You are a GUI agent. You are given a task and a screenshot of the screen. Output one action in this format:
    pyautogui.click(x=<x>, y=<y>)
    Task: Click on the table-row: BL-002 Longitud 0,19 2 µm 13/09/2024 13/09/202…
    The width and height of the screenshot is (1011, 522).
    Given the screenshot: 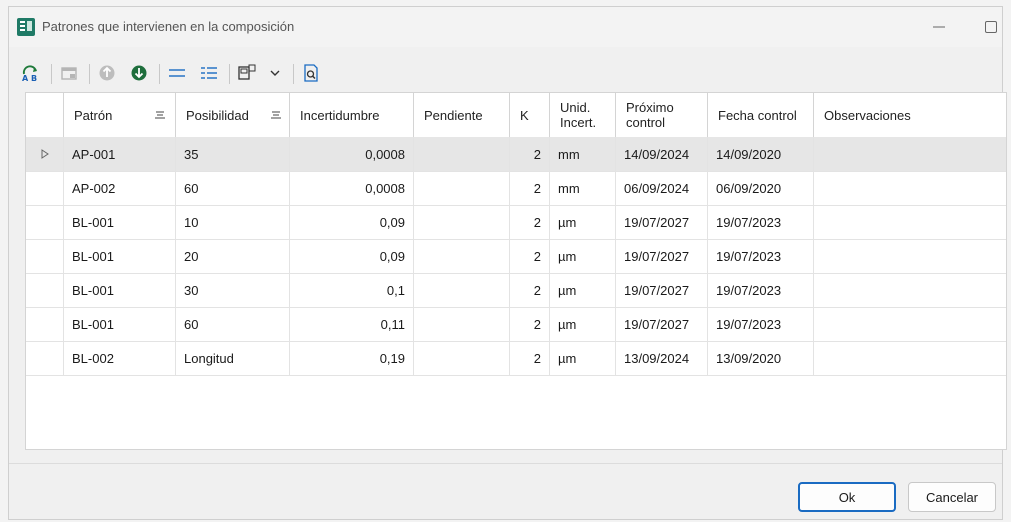 What is the action you would take?
    pyautogui.click(x=516, y=358)
    